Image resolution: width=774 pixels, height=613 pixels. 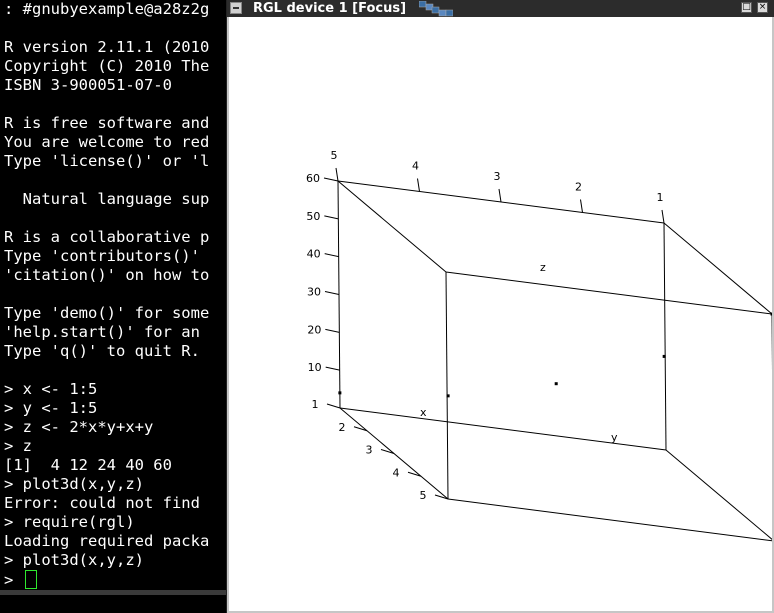 What do you see at coordinates (107, 313) in the screenshot?
I see `terminal-line: Type 'demo()' for some` at bounding box center [107, 313].